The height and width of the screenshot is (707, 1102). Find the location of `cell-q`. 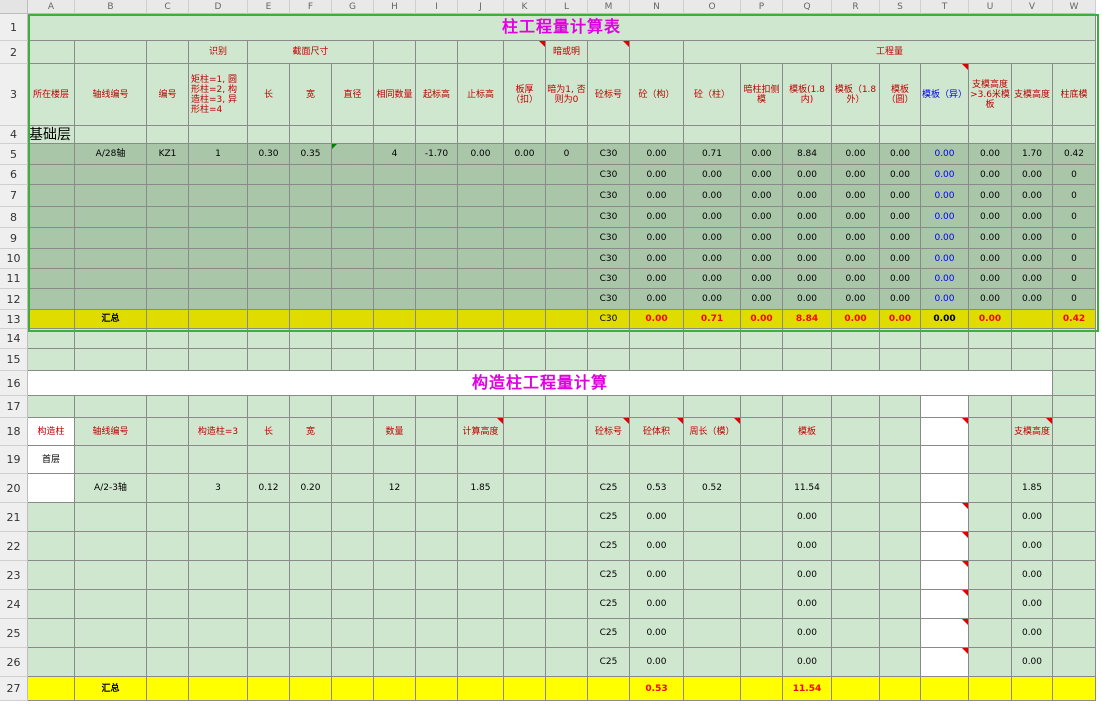

cell-q is located at coordinates (807, 460).